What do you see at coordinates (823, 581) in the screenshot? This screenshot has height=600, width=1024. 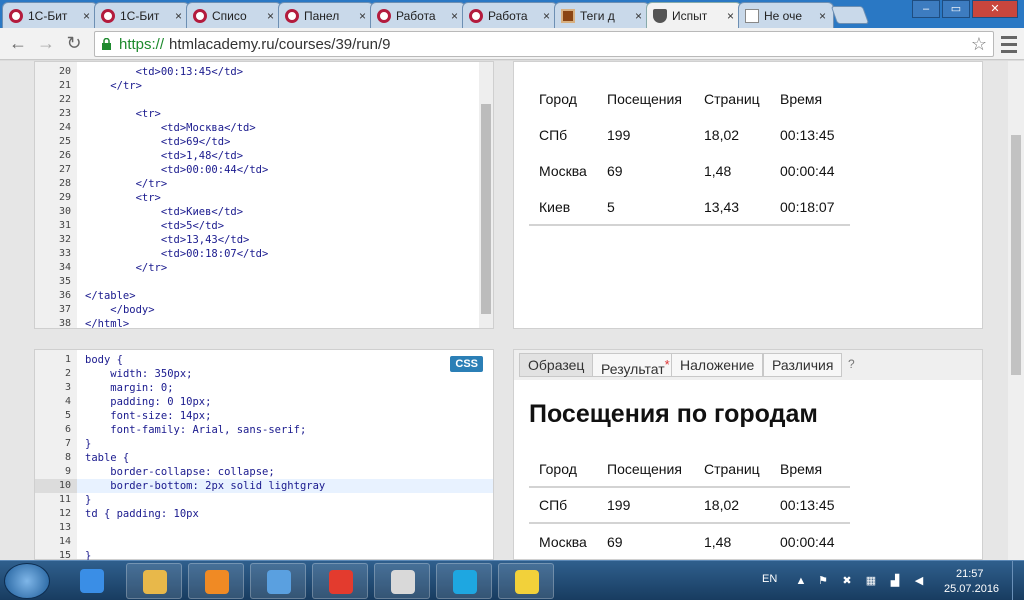 I see `flag-icon: ⚑` at bounding box center [823, 581].